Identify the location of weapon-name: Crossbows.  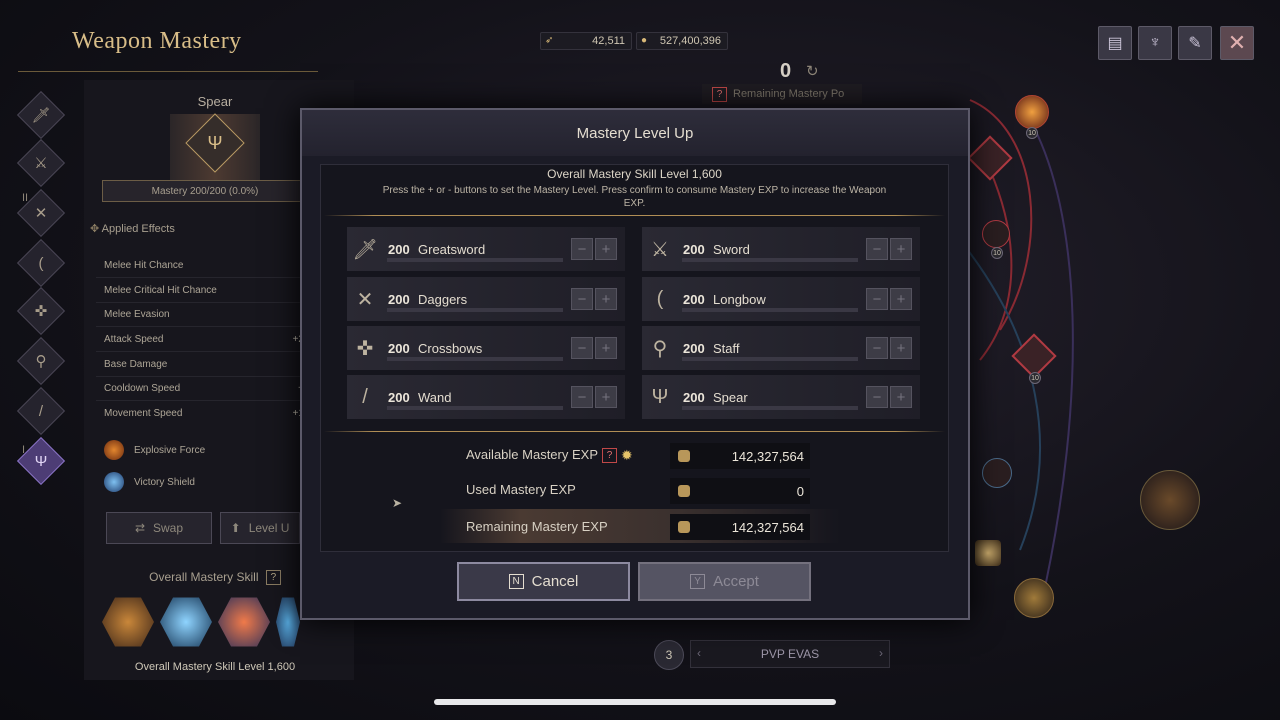
(450, 348).